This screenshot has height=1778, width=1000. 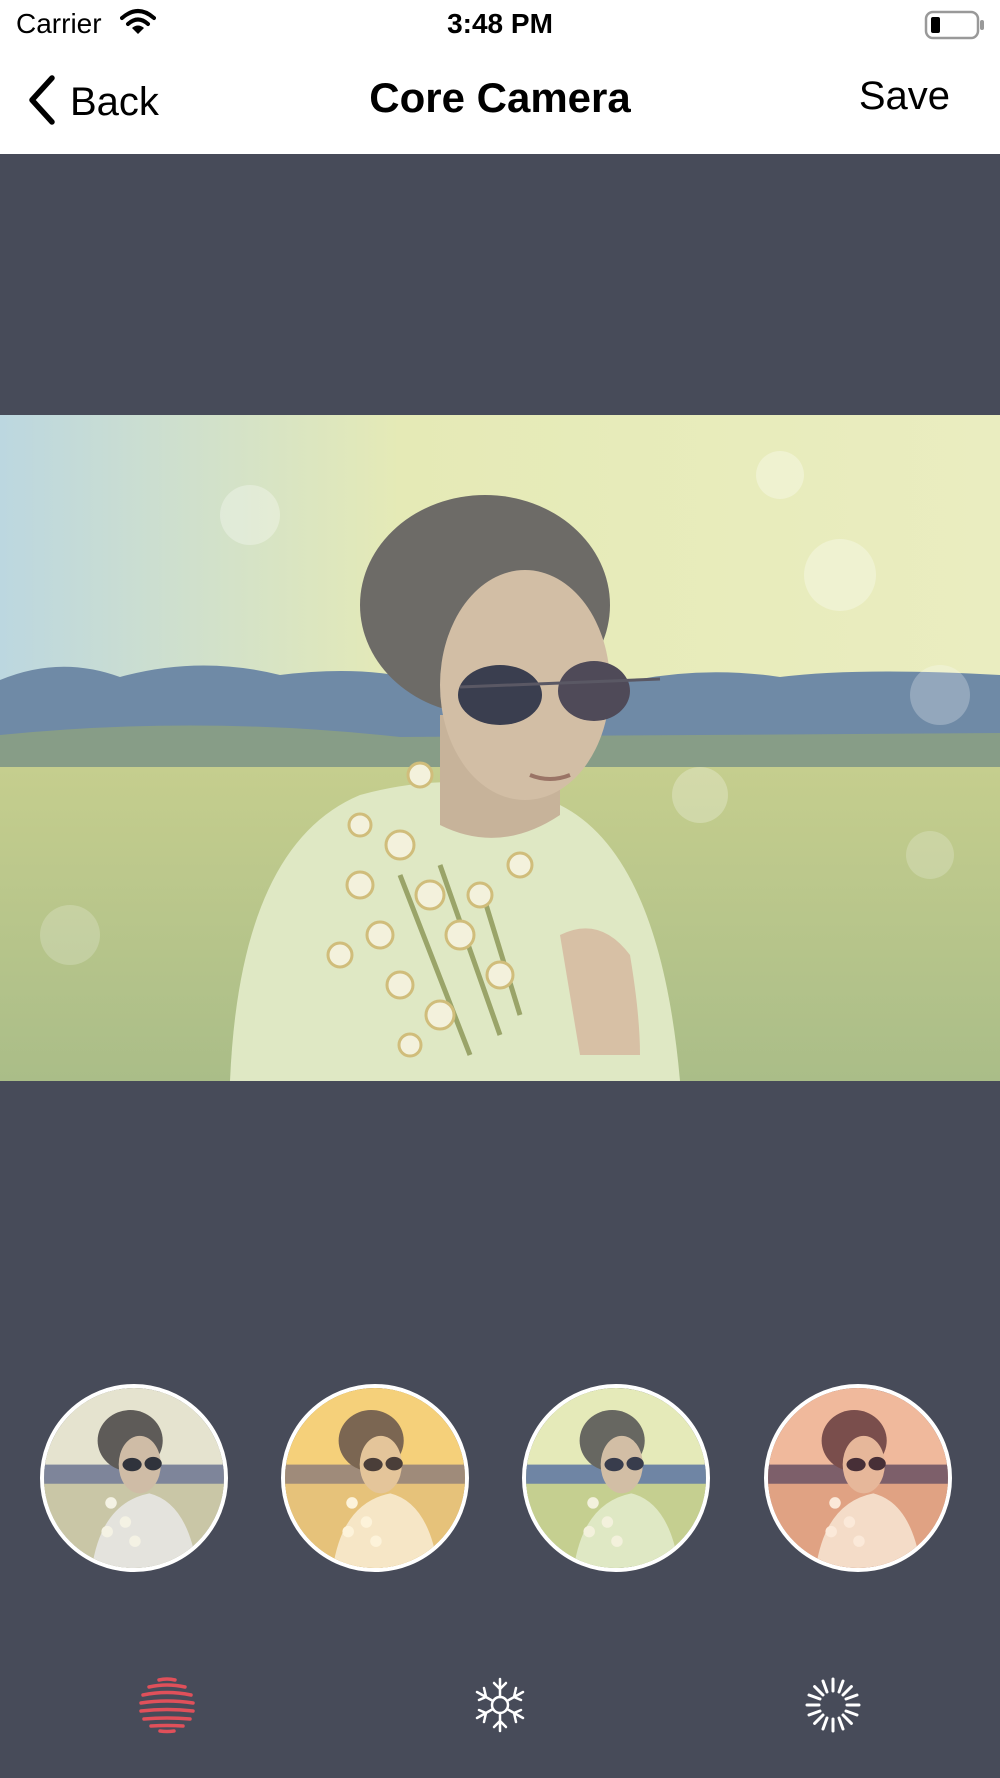 I want to click on starburst-icon, so click(x=833, y=1705).